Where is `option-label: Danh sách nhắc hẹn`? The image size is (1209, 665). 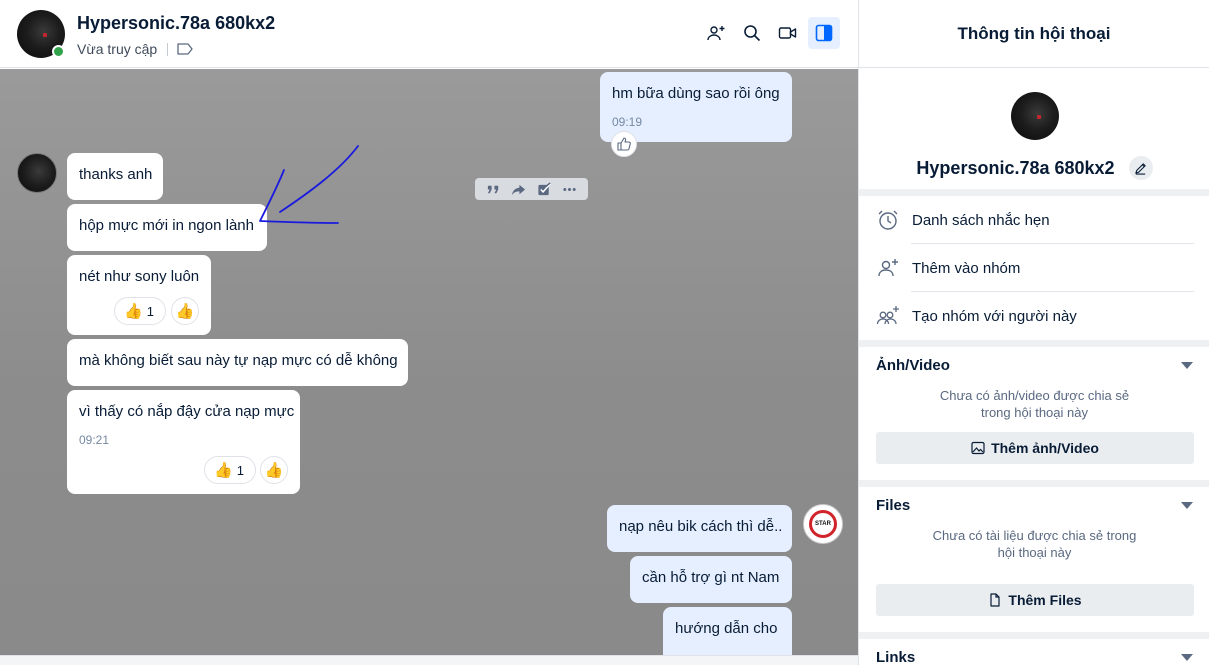
option-label: Danh sách nhắc hẹn is located at coordinates (981, 220).